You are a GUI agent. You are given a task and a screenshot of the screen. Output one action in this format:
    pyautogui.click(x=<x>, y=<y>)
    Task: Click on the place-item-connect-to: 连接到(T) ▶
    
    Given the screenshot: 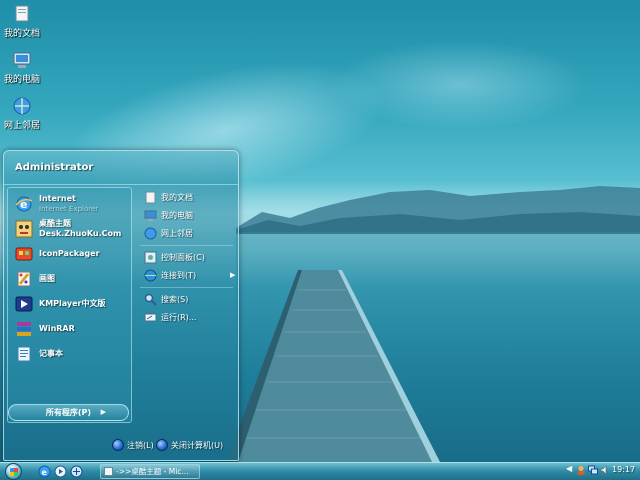 What is the action you would take?
    pyautogui.click(x=189, y=275)
    